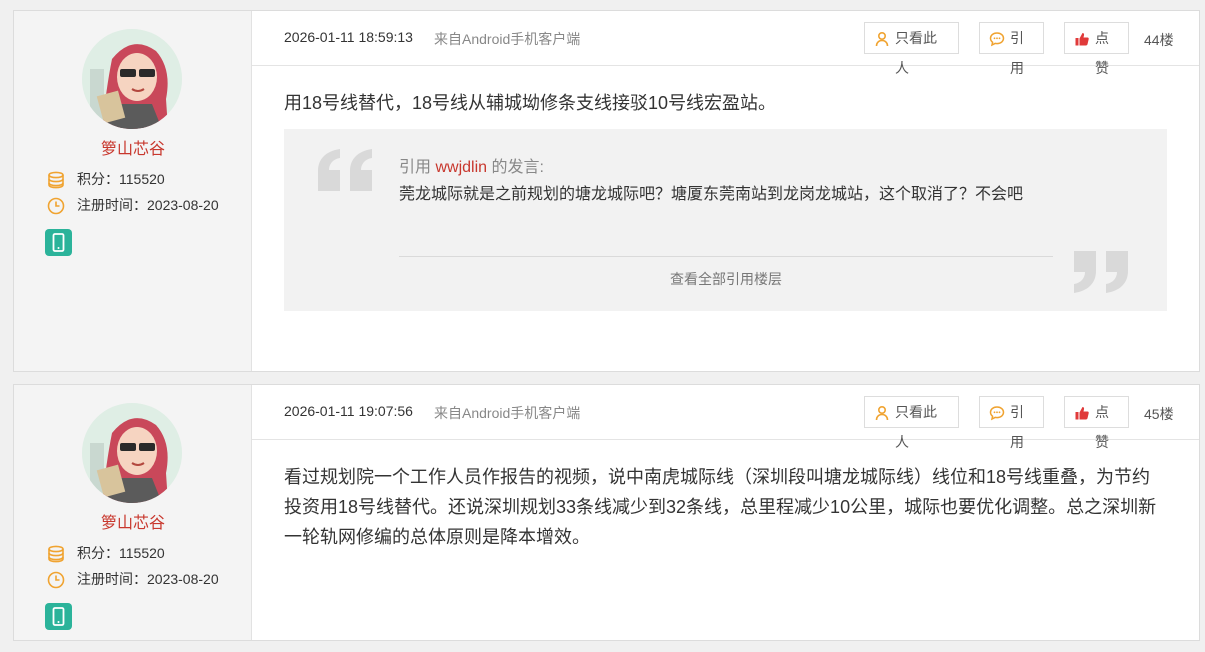 The width and height of the screenshot is (1205, 652). Describe the element at coordinates (461, 167) in the screenshot. I see `quoted-user: wwjdlin` at that location.